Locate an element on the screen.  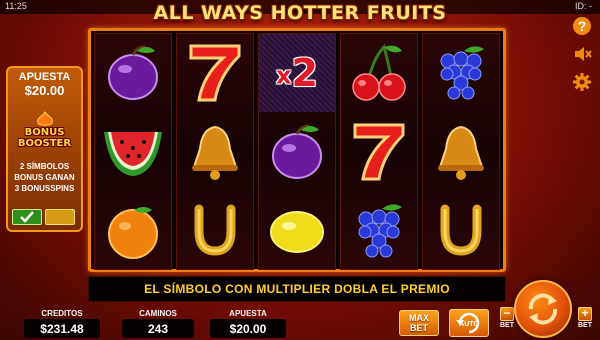
reel-3: x2 is located at coordinates (297, 151).